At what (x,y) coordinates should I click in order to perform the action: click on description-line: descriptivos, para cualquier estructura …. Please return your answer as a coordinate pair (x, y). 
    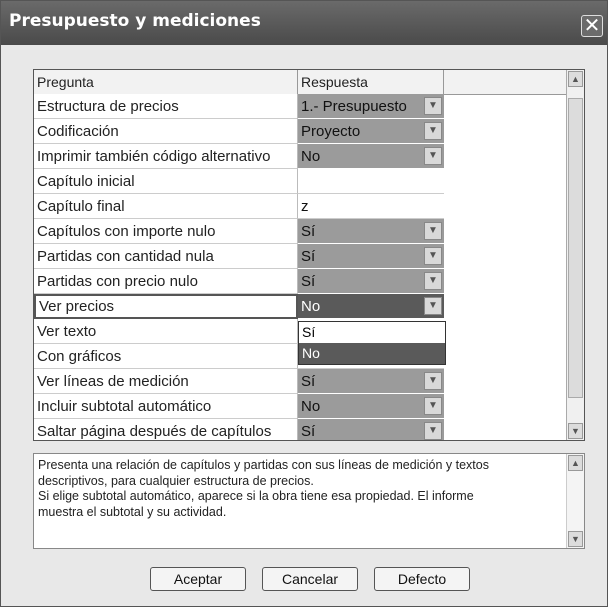
    Looking at the image, I should click on (176, 480).